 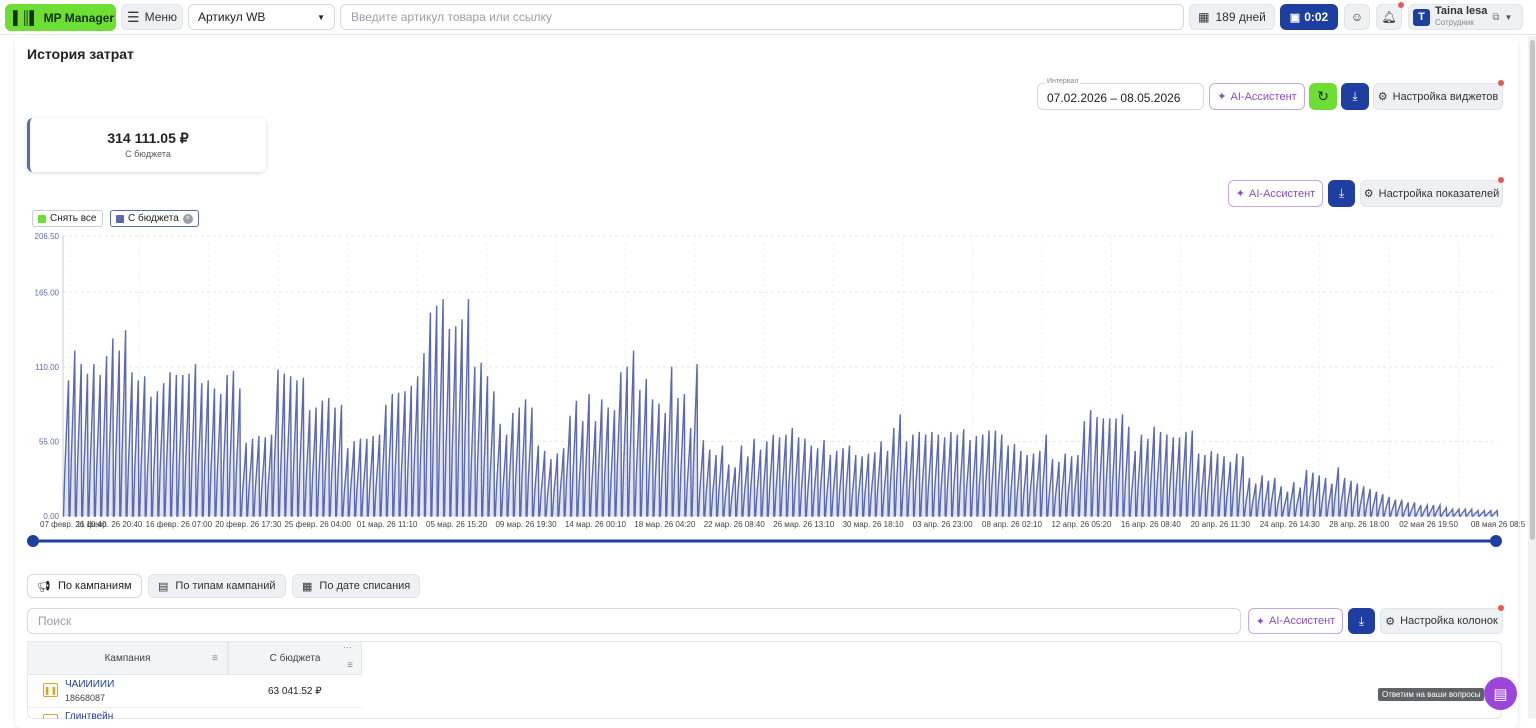 What do you see at coordinates (47, 376) in the screenshot?
I see `y-tick-labels: 0.0055.00110.00165.00206.50` at bounding box center [47, 376].